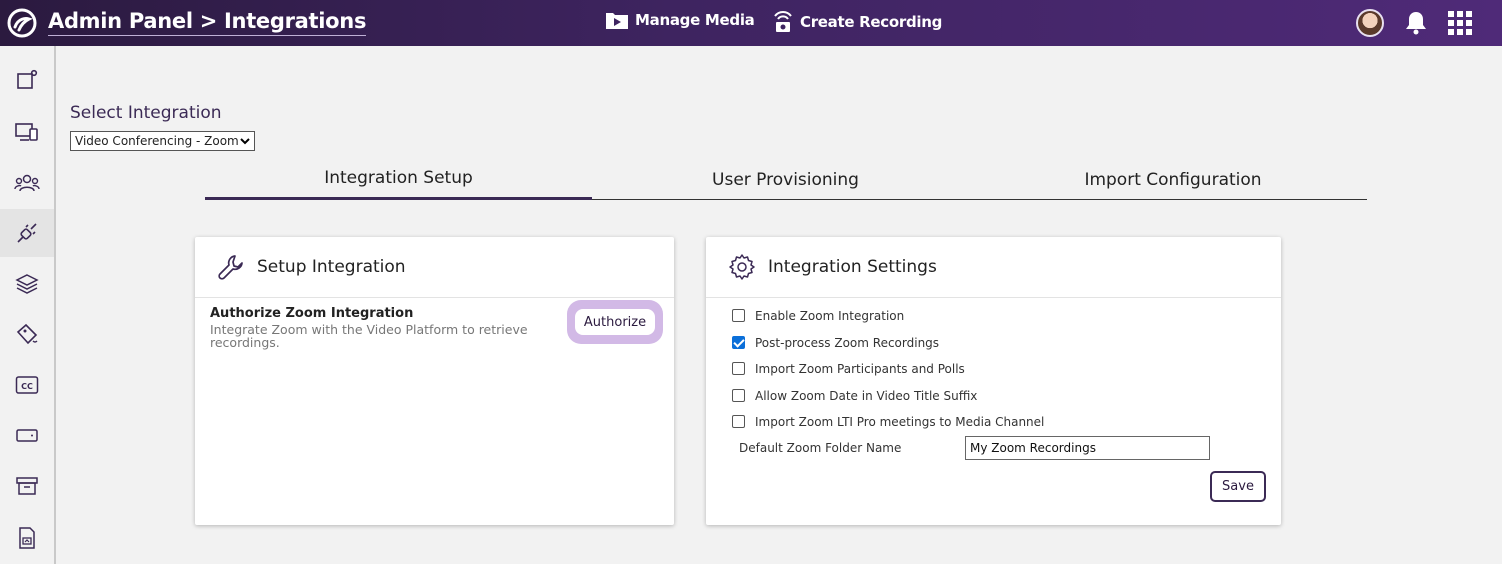  What do you see at coordinates (146, 113) in the screenshot?
I see `select-integration-label: Select Integration` at bounding box center [146, 113].